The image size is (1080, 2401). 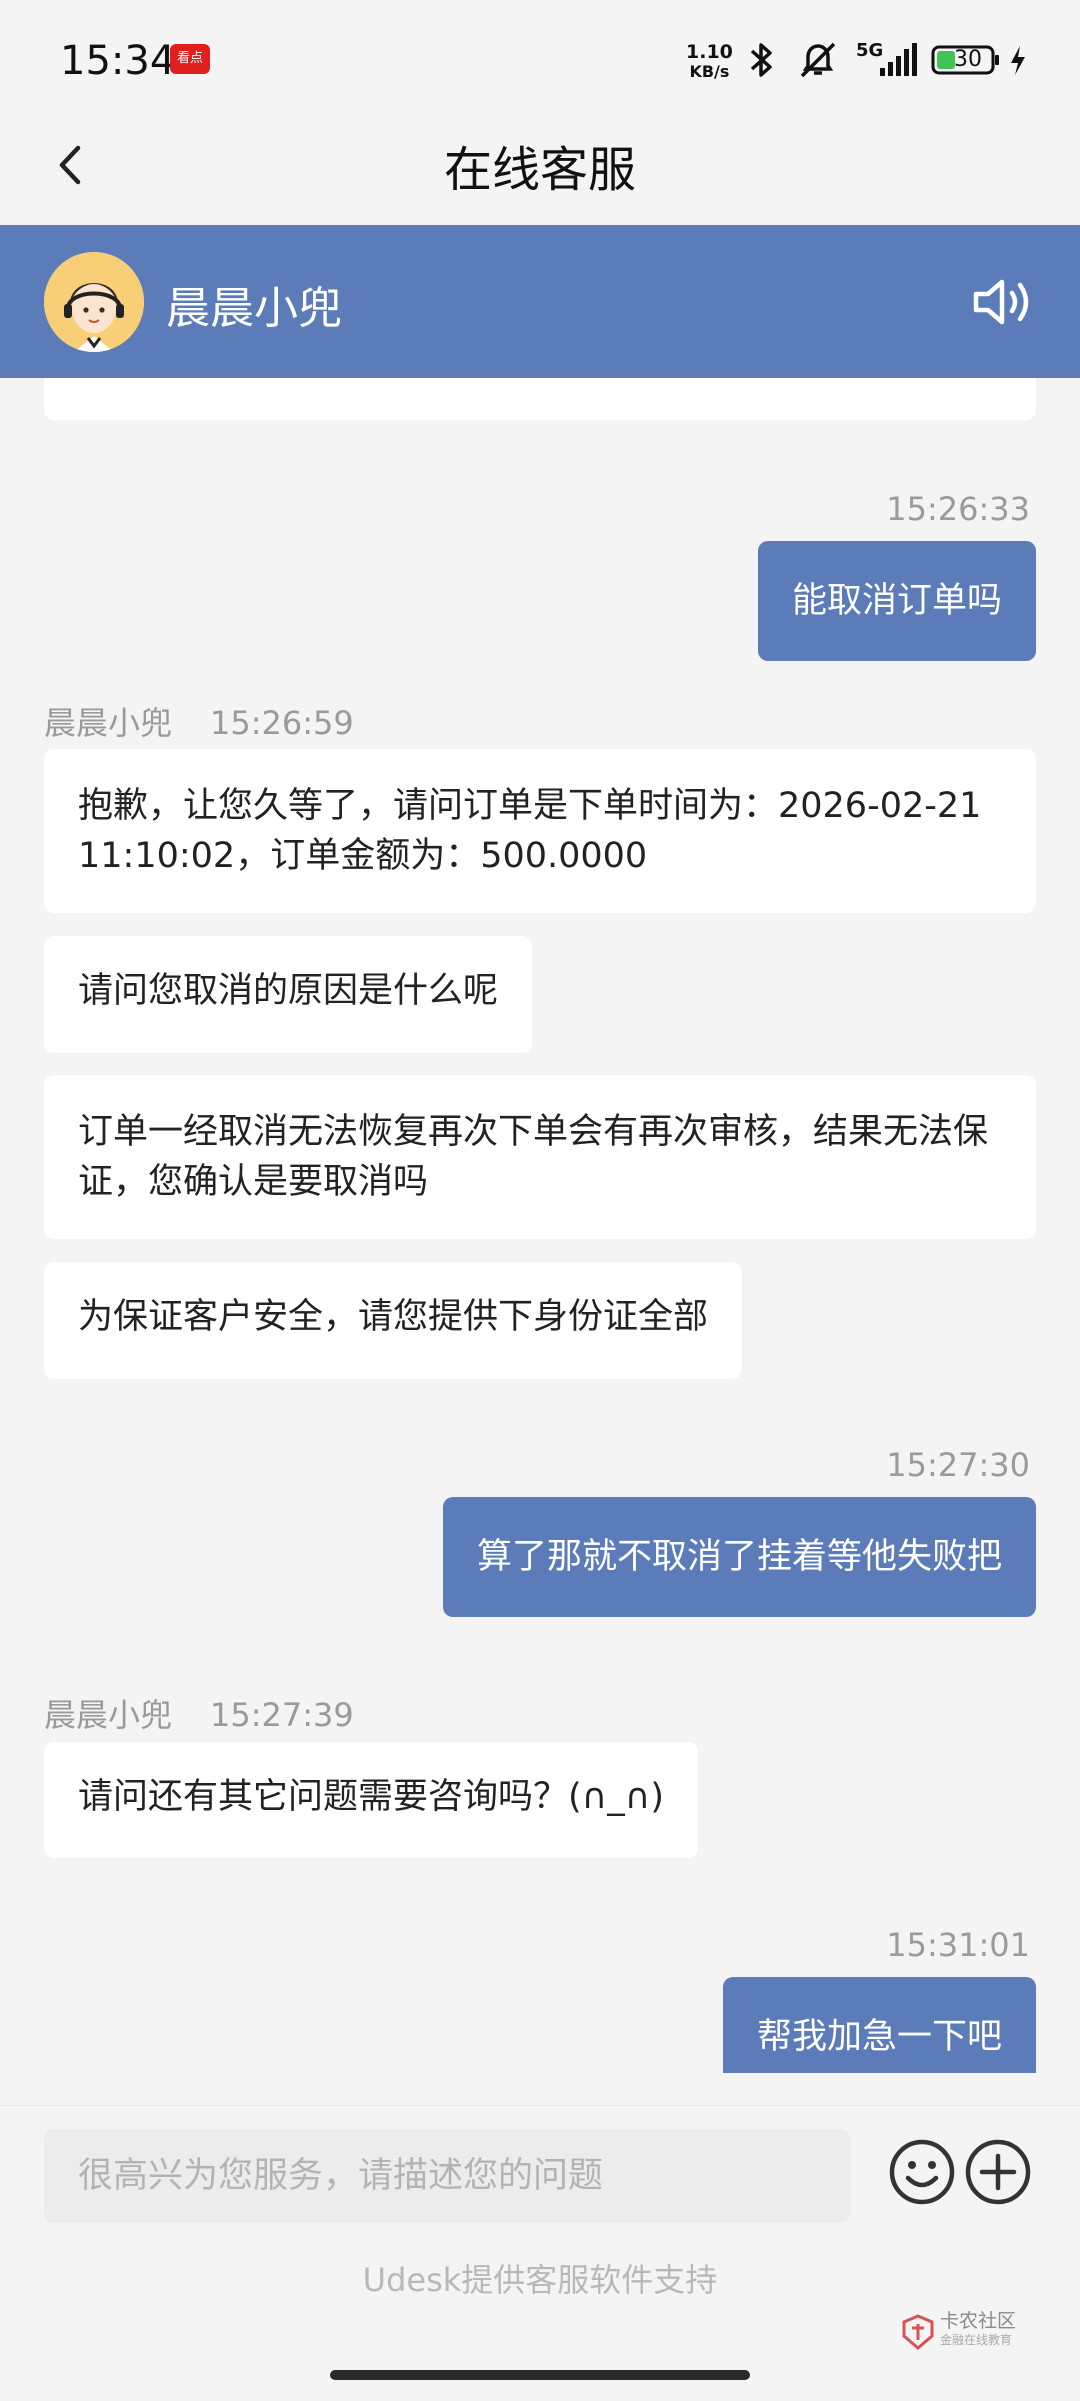 I want to click on watermark-subtitle: 金融在线教育, so click(x=976, y=2340).